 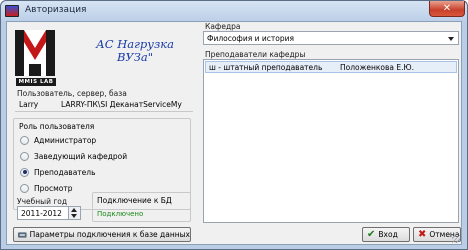 I want to click on role-option-label: Преподаватель, so click(x=65, y=172).